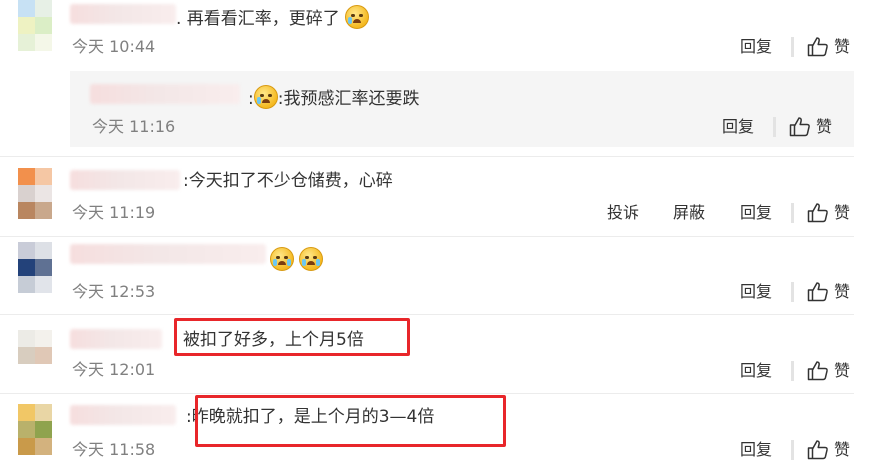  Describe the element at coordinates (297, 259) in the screenshot. I see `comment-text` at that location.